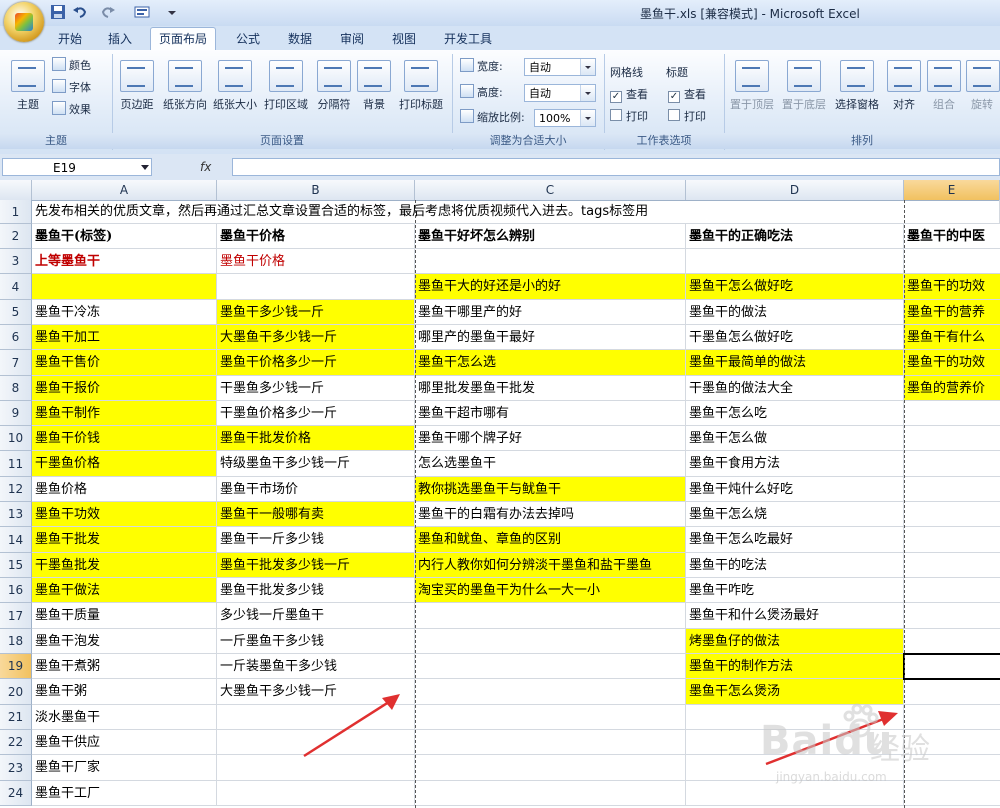  Describe the element at coordinates (804, 88) in the screenshot. I see `send-to-back-button: 置于底层` at that location.